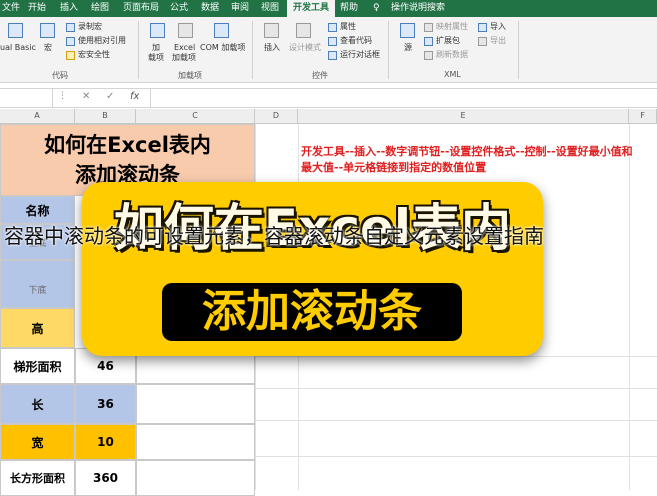 The width and height of the screenshot is (657, 496). What do you see at coordinates (418, 8) in the screenshot?
I see `tell-me-search: 操作说明搜索` at bounding box center [418, 8].